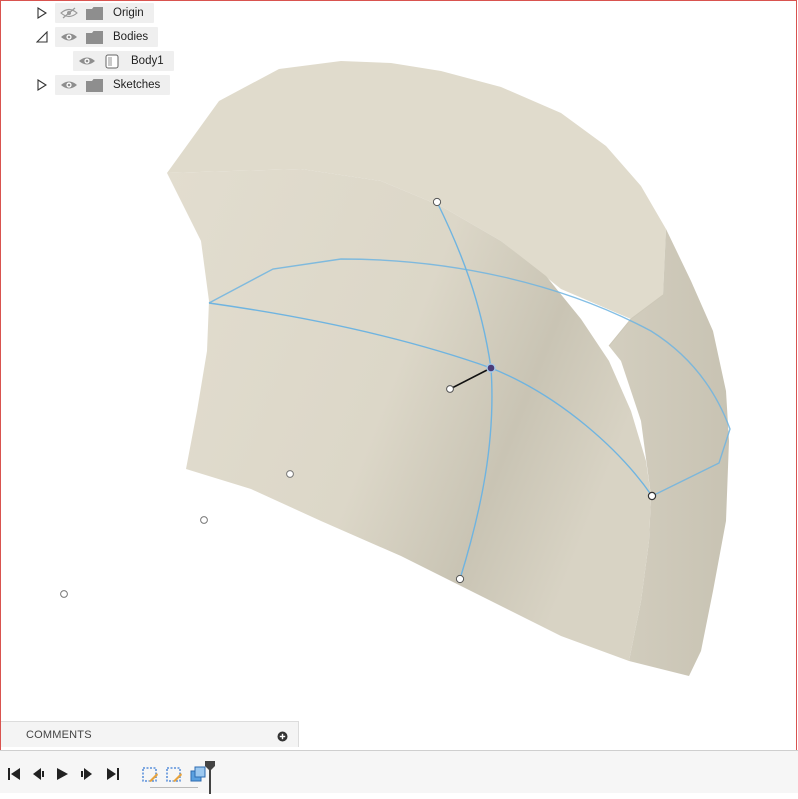 The image size is (798, 799). I want to click on tree-item-origin: Origin, so click(104, 13).